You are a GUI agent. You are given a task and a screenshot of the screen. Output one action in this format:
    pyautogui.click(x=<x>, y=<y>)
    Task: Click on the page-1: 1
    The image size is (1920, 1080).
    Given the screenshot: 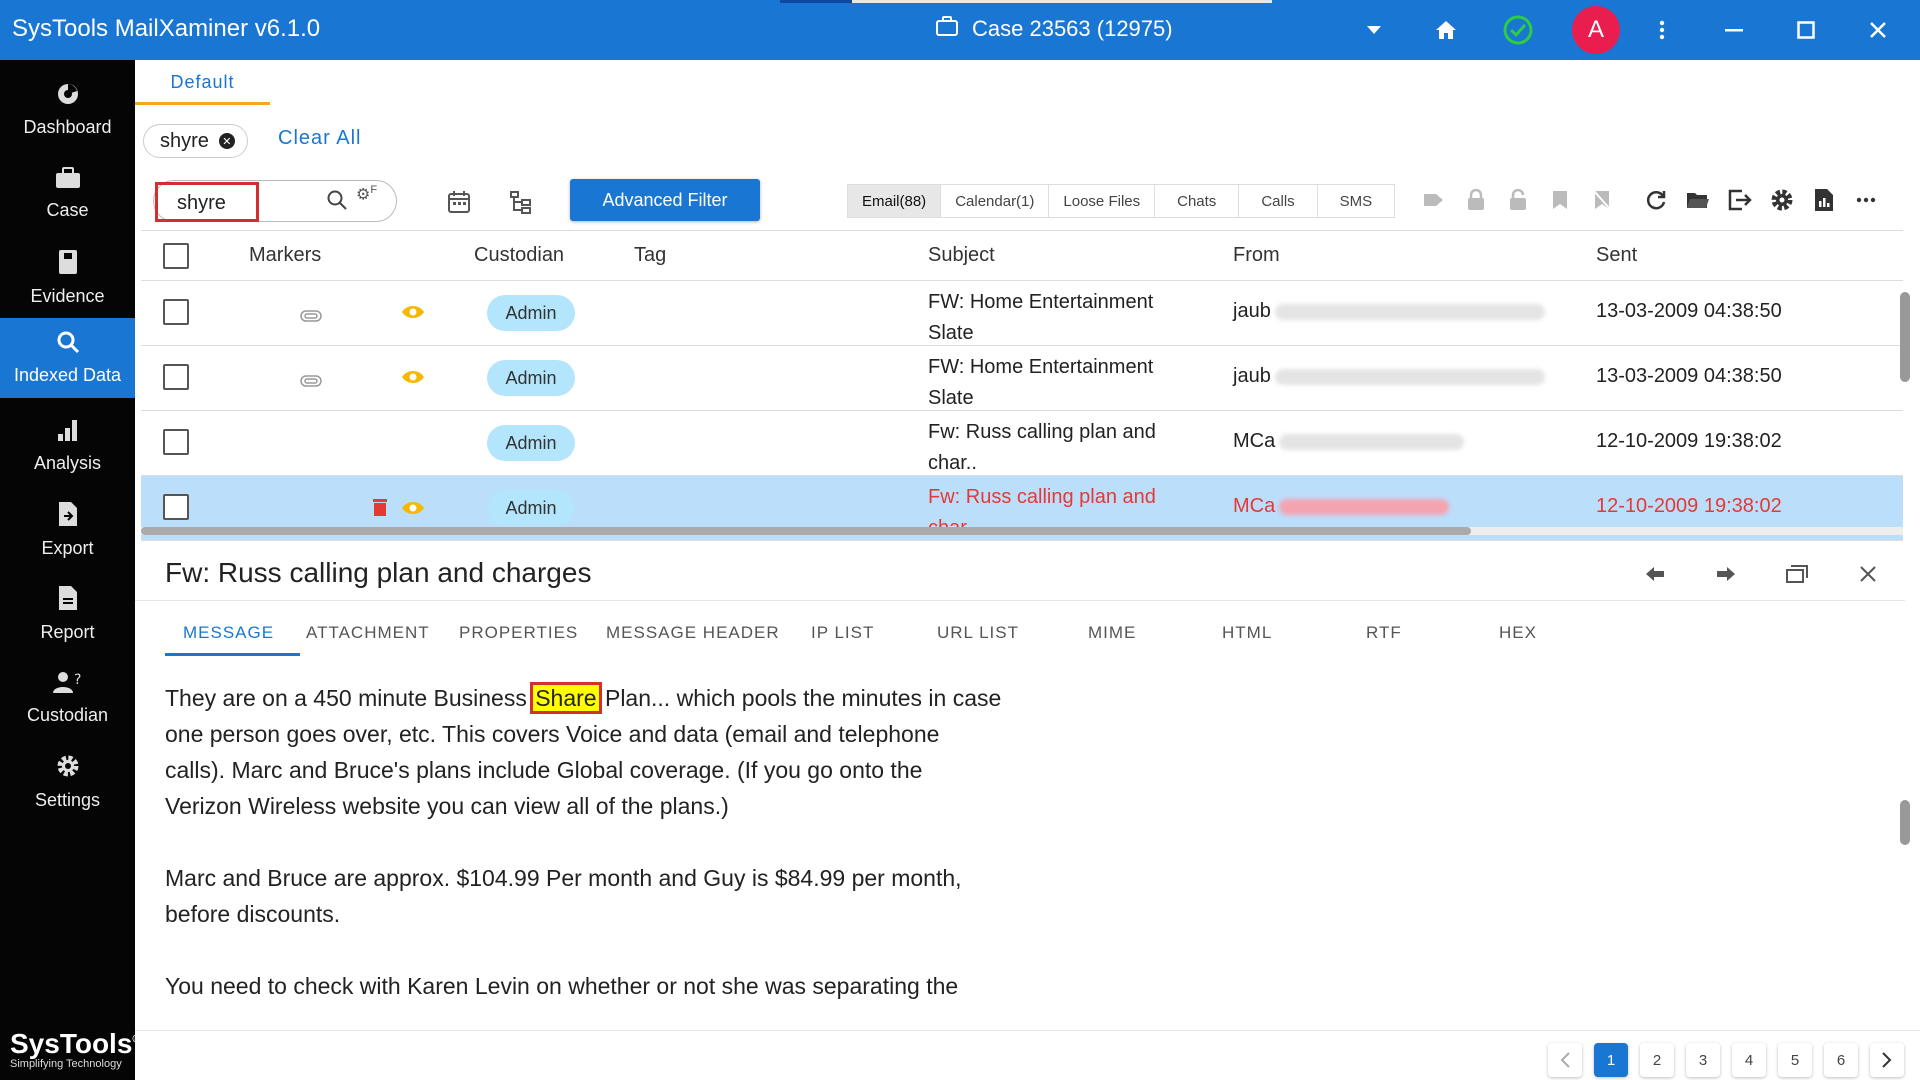 What is the action you would take?
    pyautogui.click(x=1611, y=1060)
    